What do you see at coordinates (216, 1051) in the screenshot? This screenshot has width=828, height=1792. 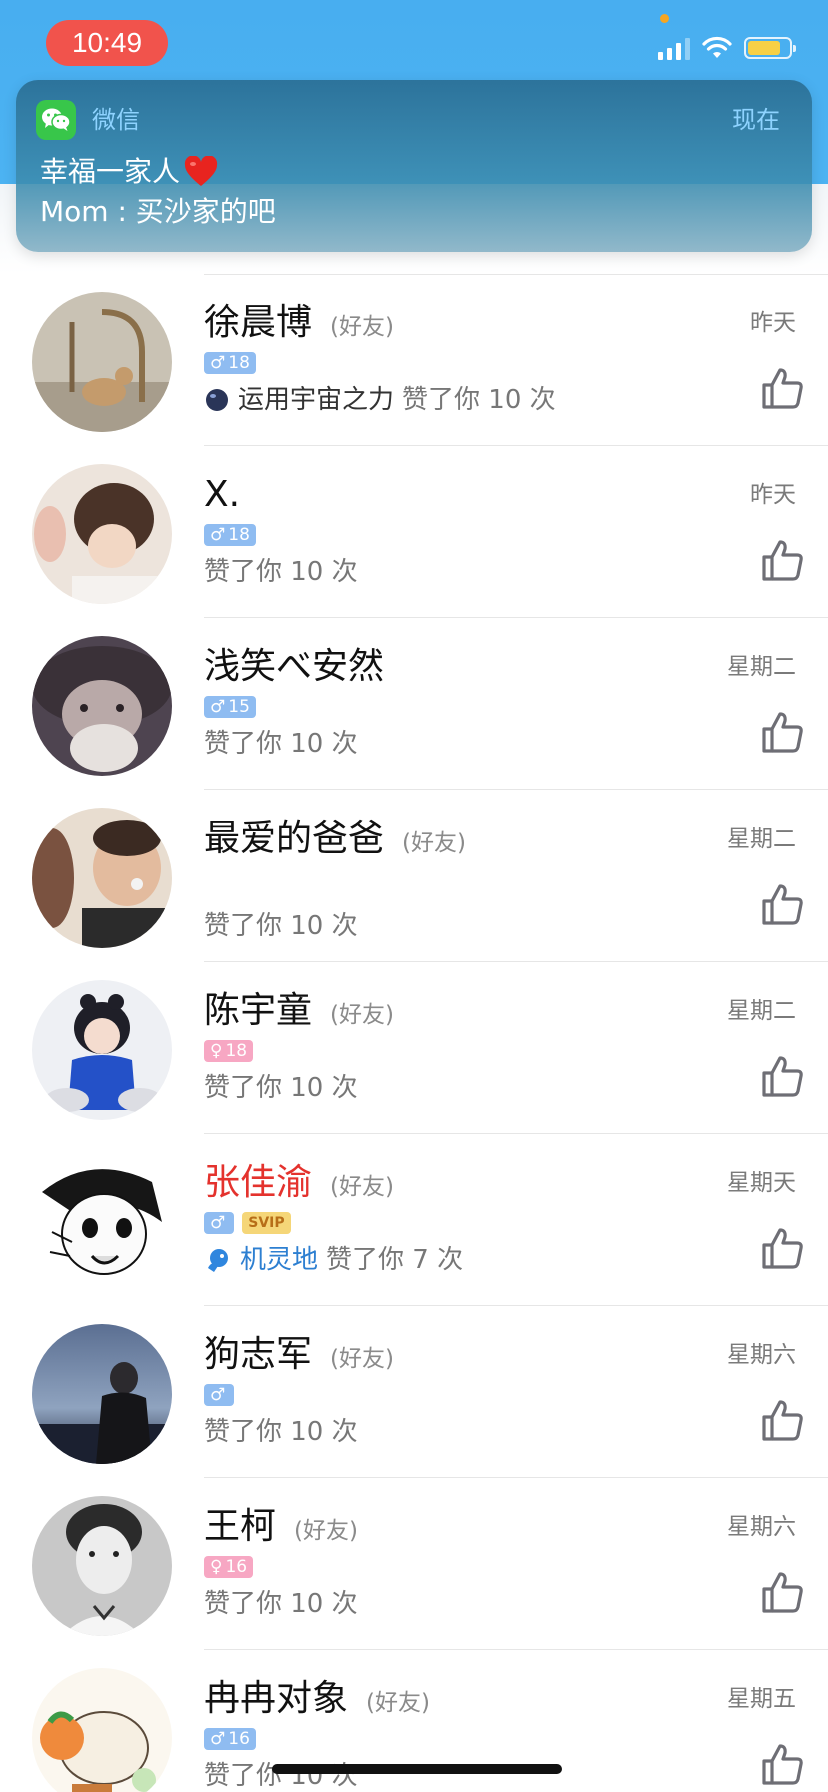 I see `gender-symbol: ♀` at bounding box center [216, 1051].